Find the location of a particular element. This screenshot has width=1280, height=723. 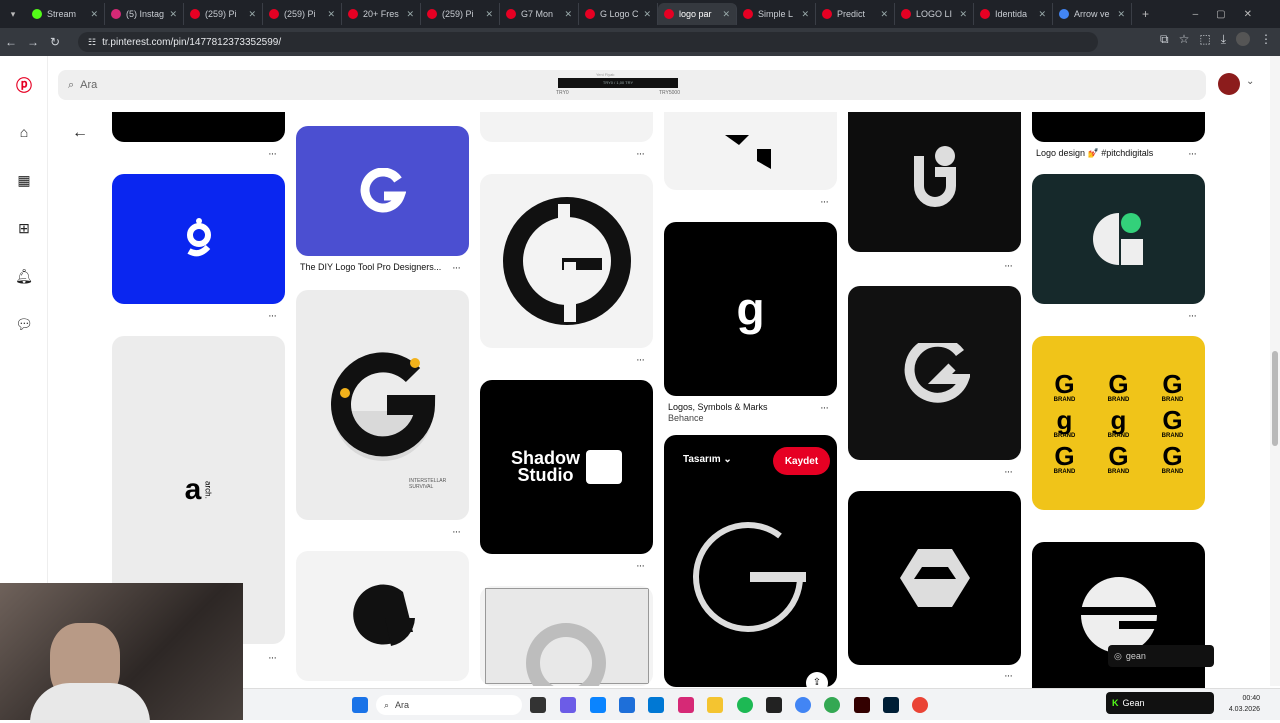

bookmark-icon: ☆ is located at coordinates (1184, 39).